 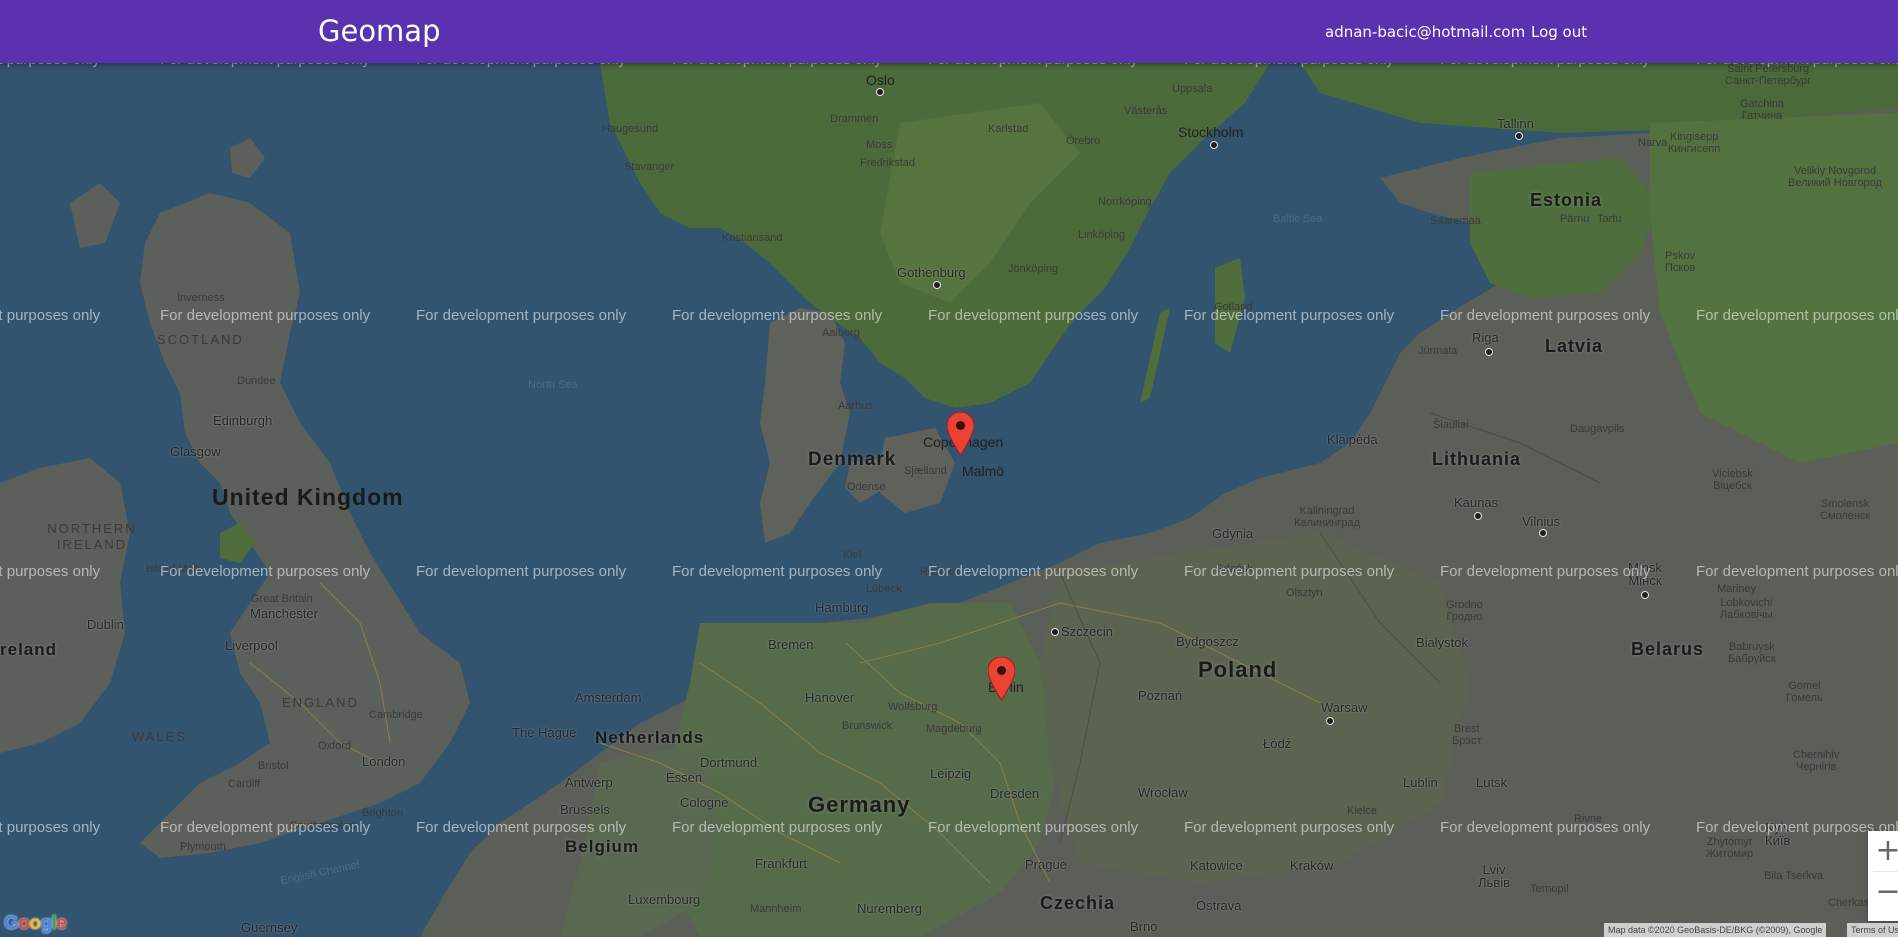 I want to click on city-label-vasteras: Västerås, so click(x=1146, y=111).